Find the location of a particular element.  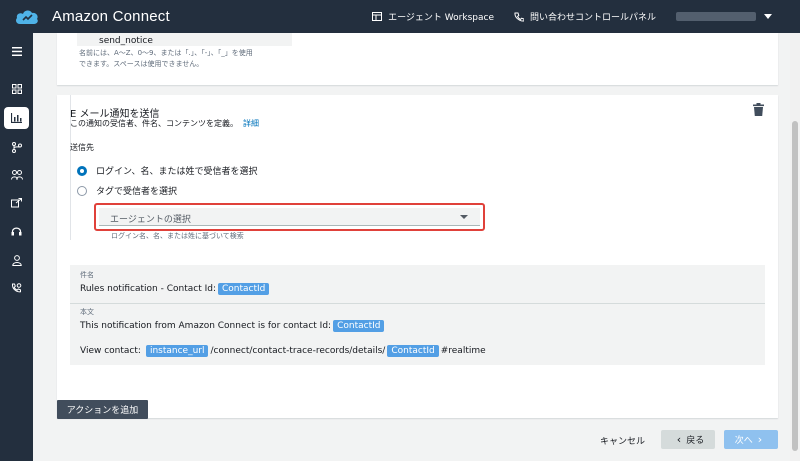

delete-action-icon is located at coordinates (758, 111).